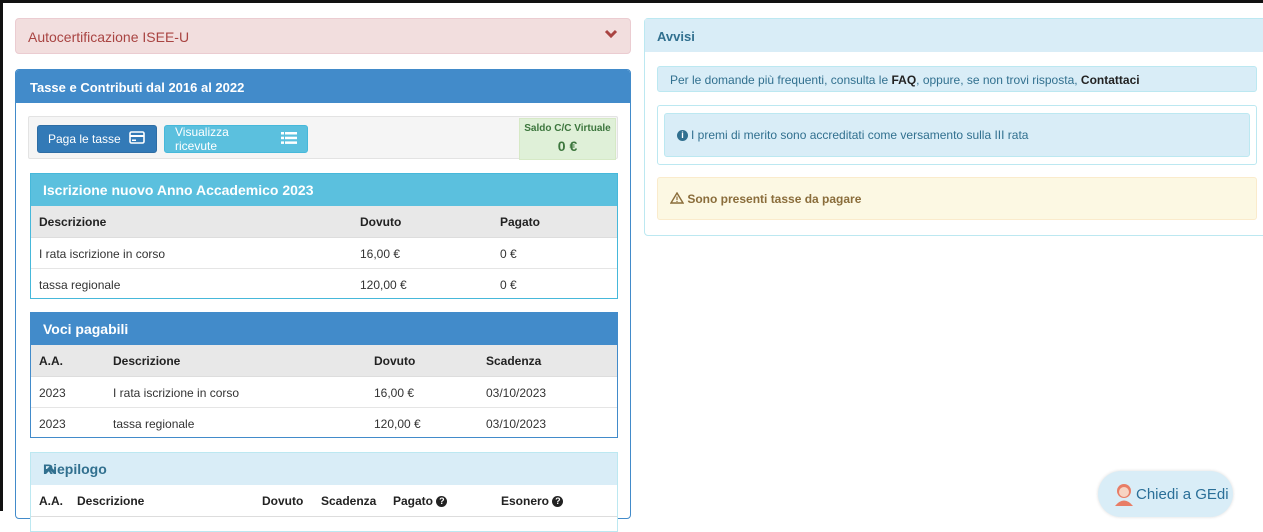 This screenshot has height=532, width=1263. What do you see at coordinates (324, 253) in the screenshot?
I see `table-row: I rata iscrizione in corso 16,00 € 0 €` at bounding box center [324, 253].